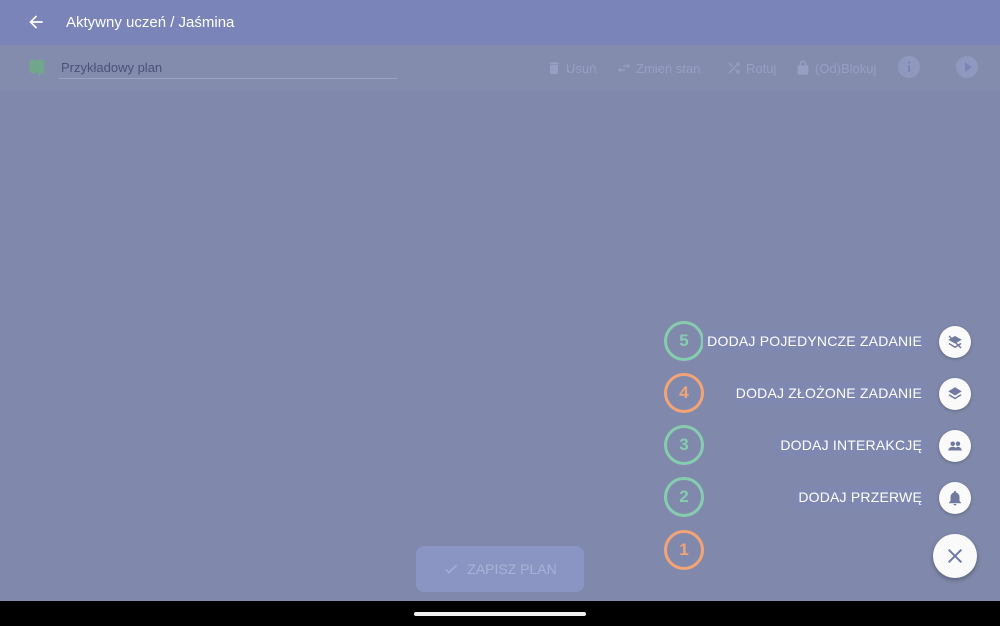 This screenshot has width=1000, height=626. What do you see at coordinates (803, 67) in the screenshot?
I see `lock-icon` at bounding box center [803, 67].